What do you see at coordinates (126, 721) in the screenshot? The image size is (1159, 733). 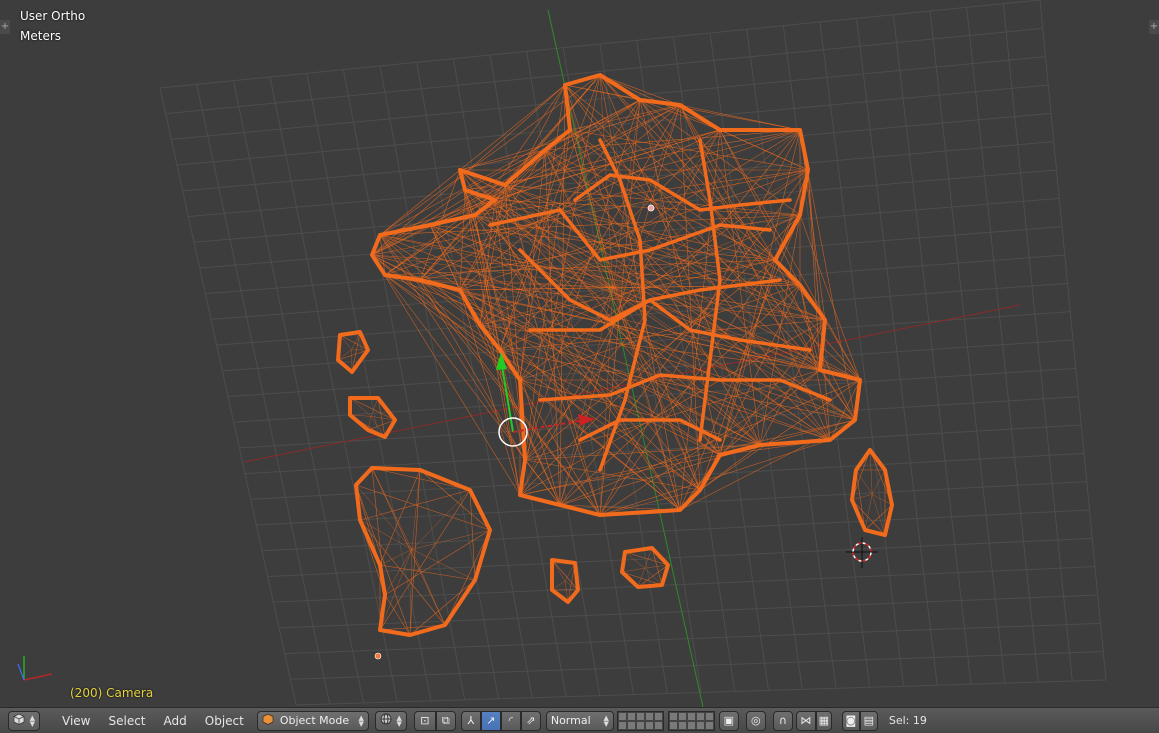 I see `menu-select: Select` at bounding box center [126, 721].